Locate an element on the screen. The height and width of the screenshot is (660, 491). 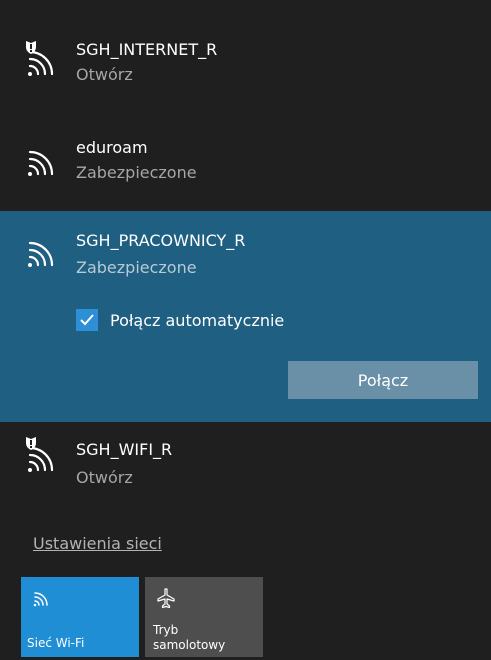
airplane-tile-label-line2: samolotowy is located at coordinates (189, 645).